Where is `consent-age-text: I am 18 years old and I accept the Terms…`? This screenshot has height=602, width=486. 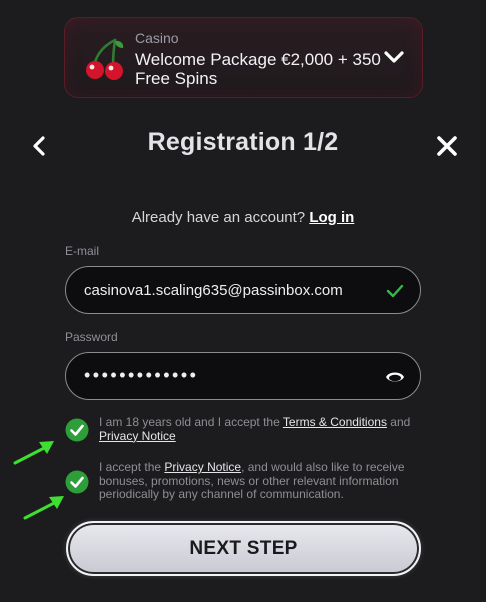 consent-age-text: I am 18 years old and I accept the Terms… is located at coordinates (255, 429).